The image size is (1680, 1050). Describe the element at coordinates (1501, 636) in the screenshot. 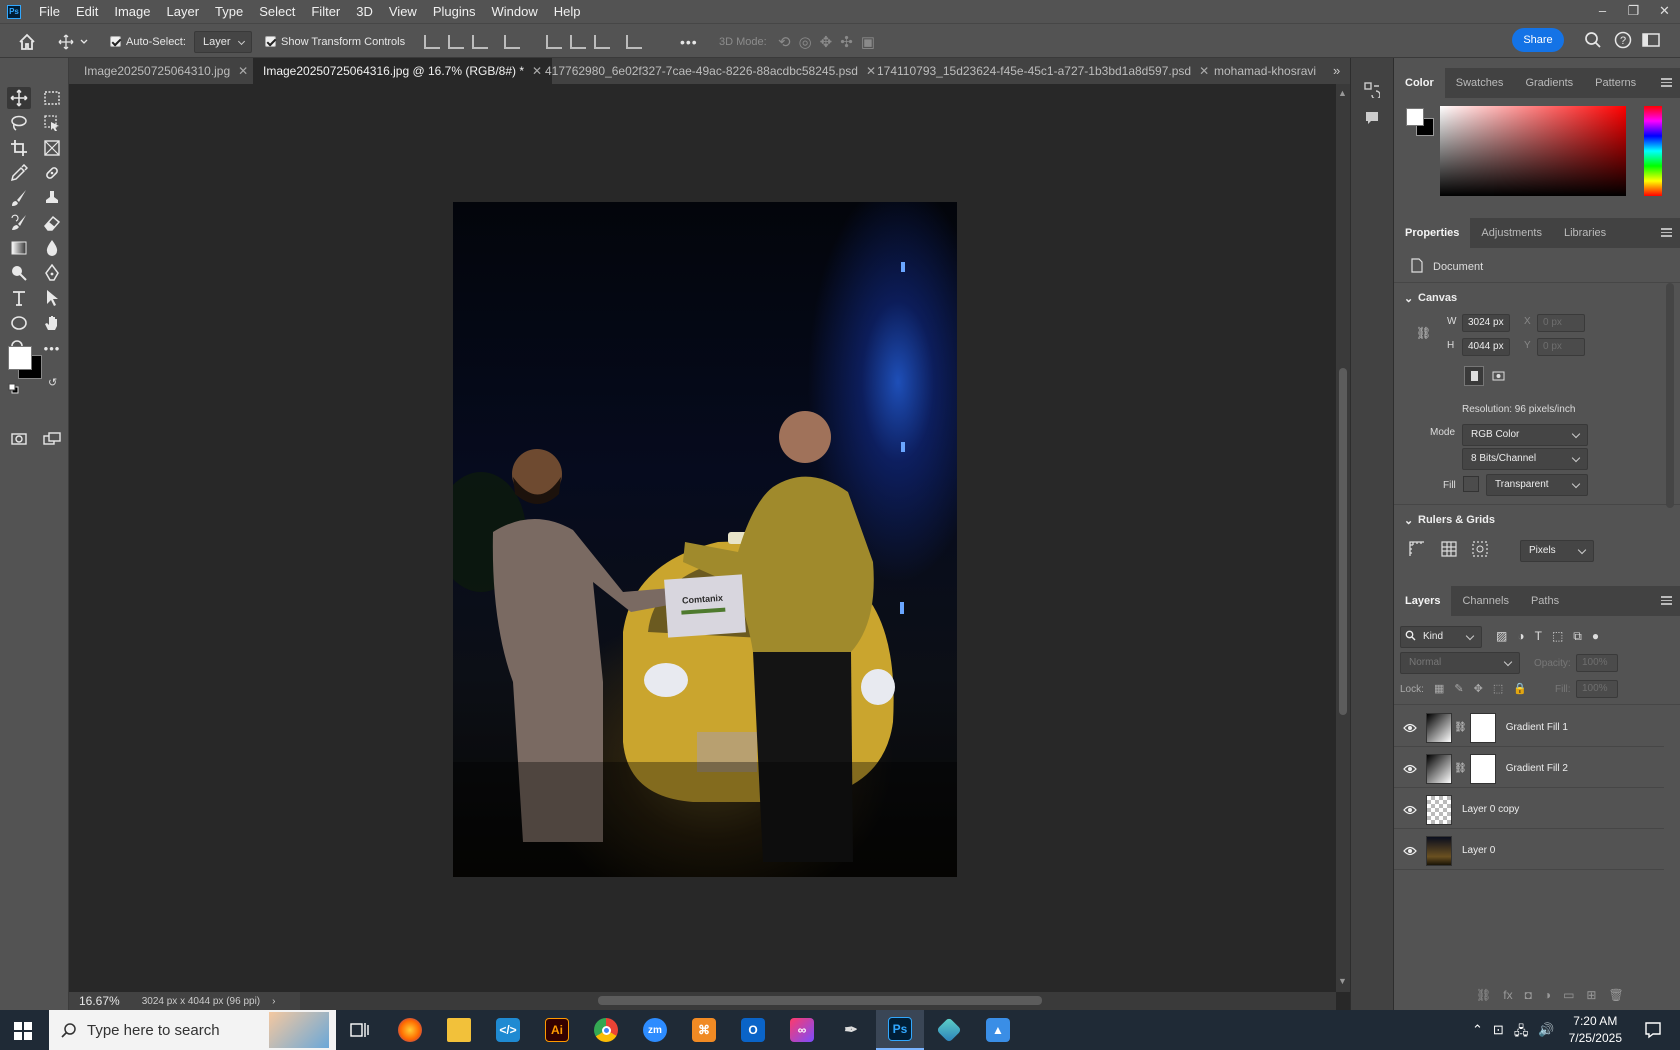

I see `filter-pixel-icon: ▨` at that location.